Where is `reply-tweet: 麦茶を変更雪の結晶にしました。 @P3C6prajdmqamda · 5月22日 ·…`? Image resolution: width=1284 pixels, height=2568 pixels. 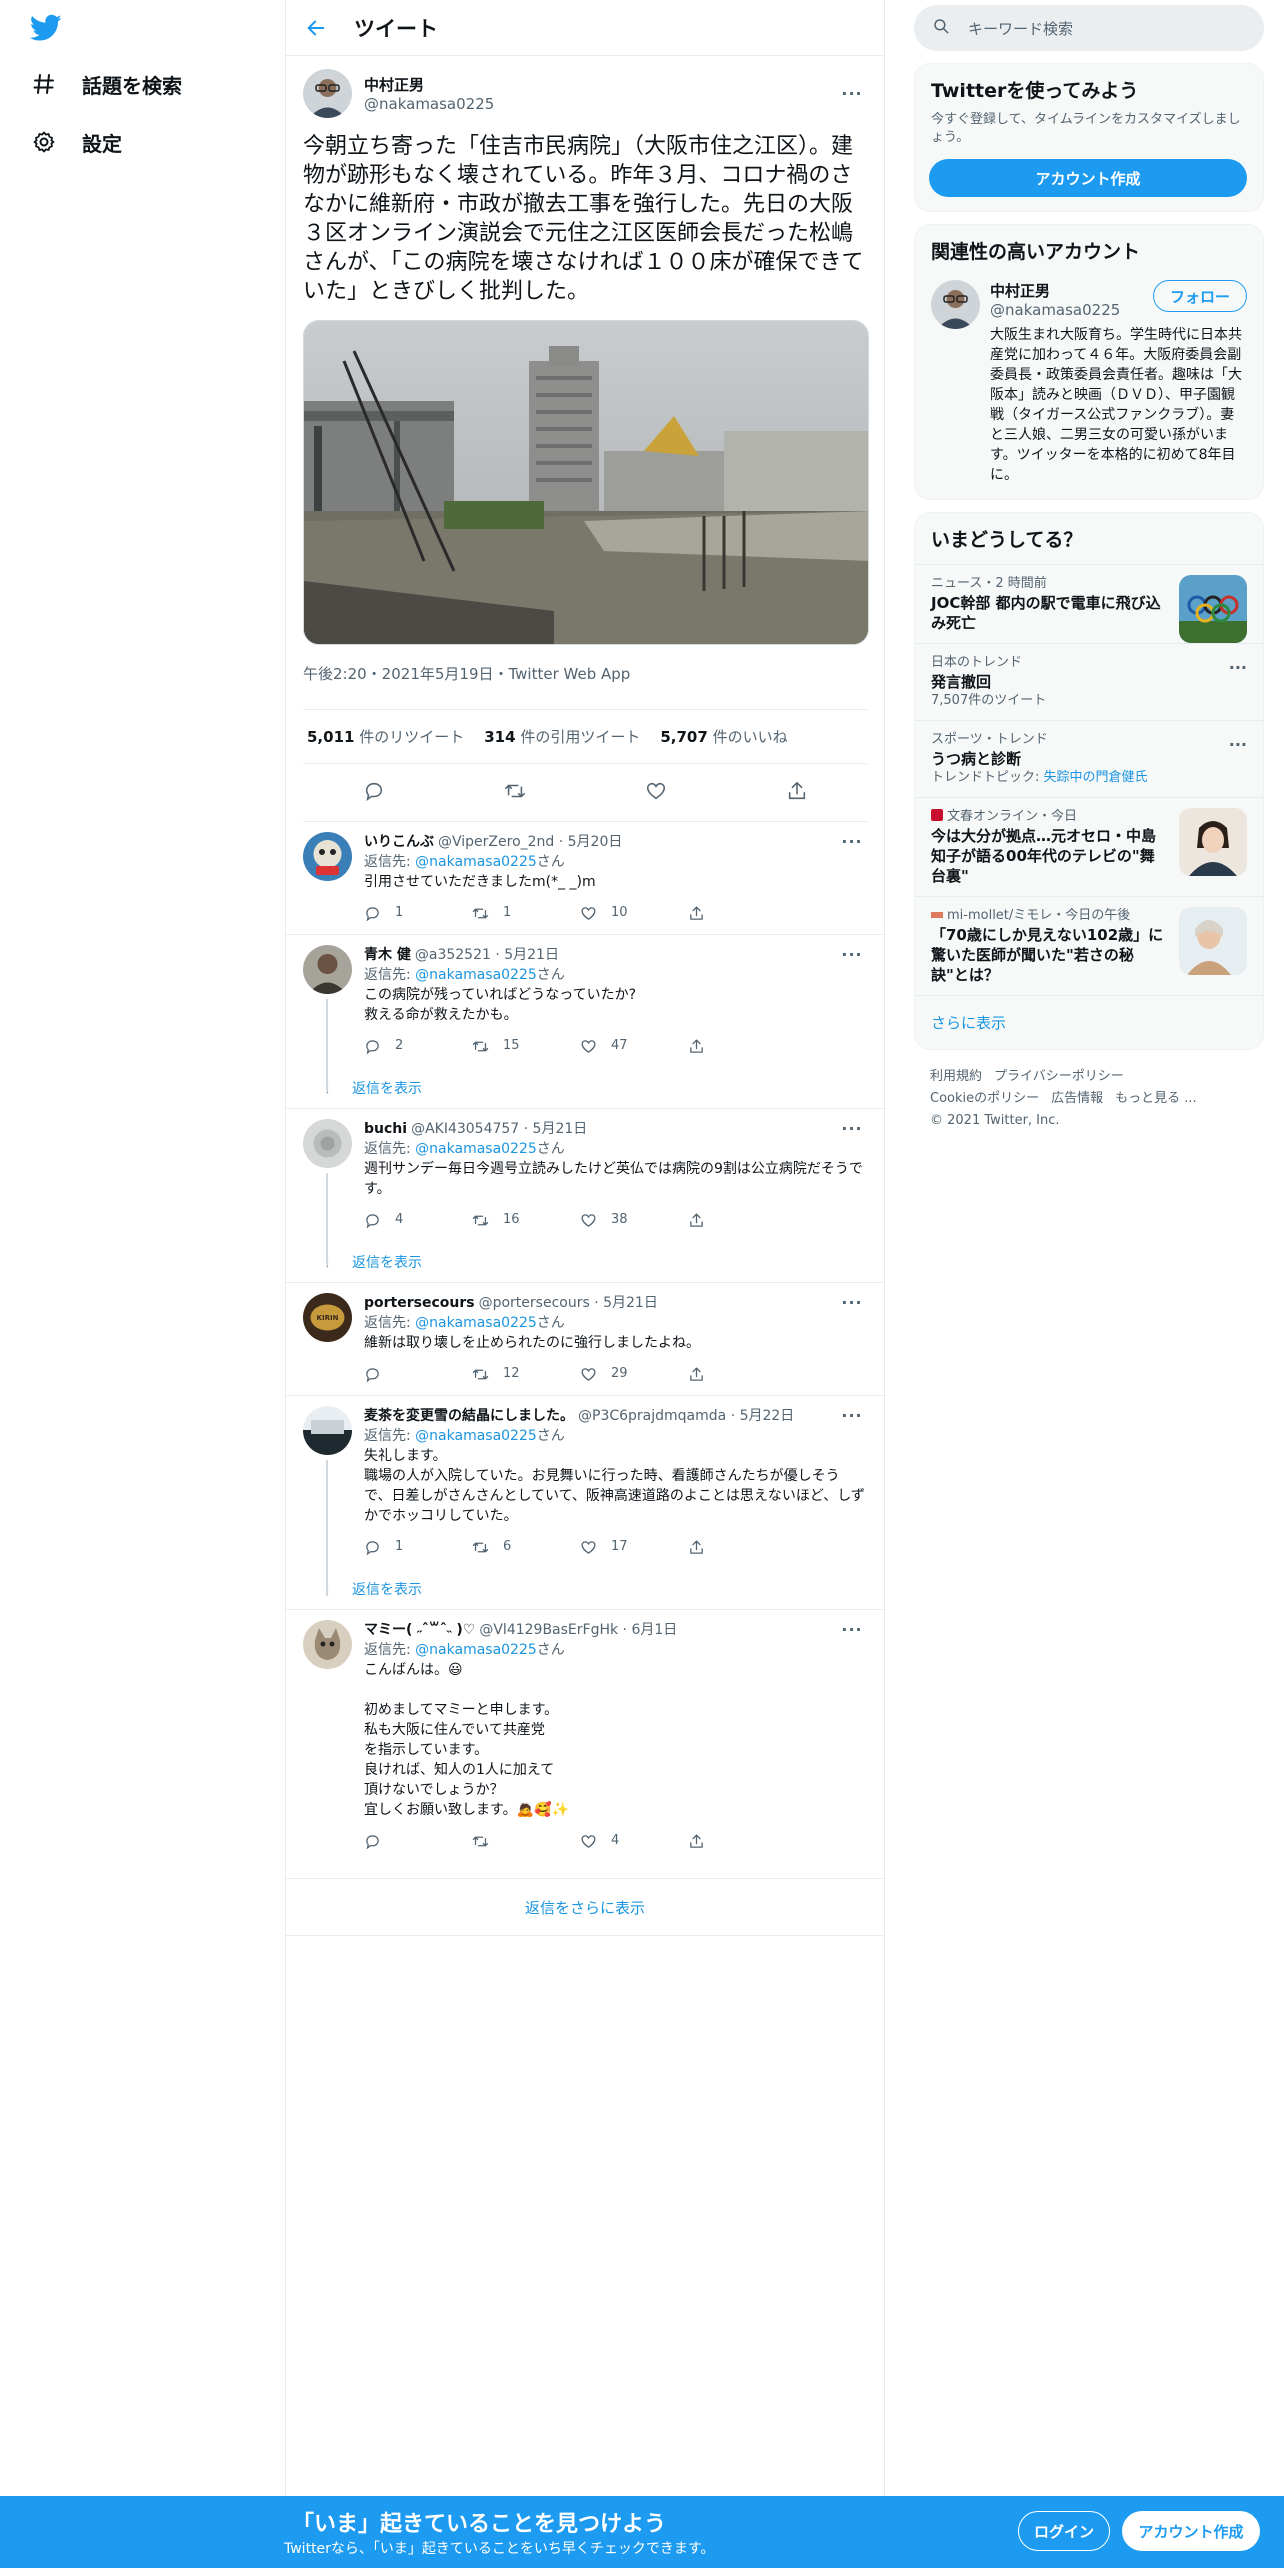 reply-tweet: 麦茶を変更雪の結晶にしました。 @P3C6prajdmqamda · 5月22日 ·… is located at coordinates (585, 1496).